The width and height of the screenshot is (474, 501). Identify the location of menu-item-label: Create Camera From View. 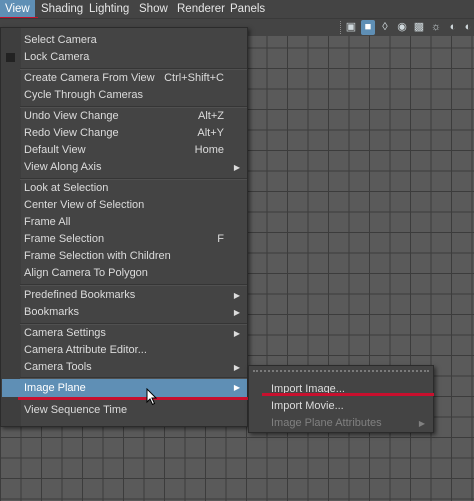
(89, 78).